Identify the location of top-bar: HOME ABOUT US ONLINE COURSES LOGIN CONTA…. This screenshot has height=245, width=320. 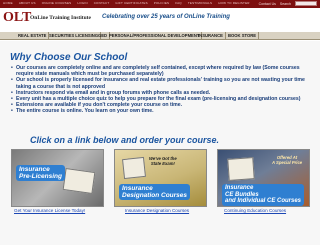
(160, 4).